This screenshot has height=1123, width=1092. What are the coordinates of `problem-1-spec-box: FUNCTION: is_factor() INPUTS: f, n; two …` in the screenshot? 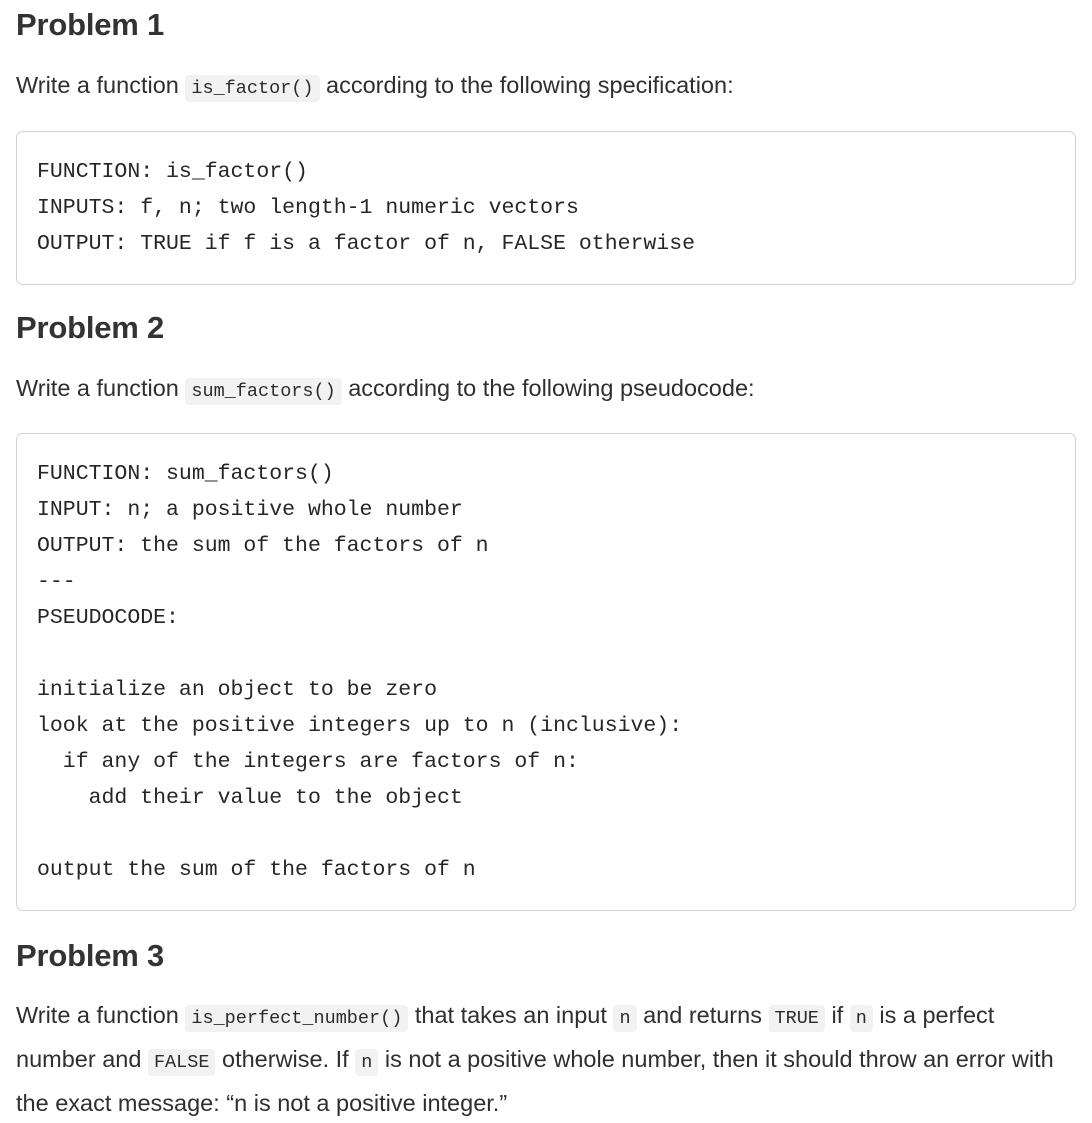 It's located at (546, 207).